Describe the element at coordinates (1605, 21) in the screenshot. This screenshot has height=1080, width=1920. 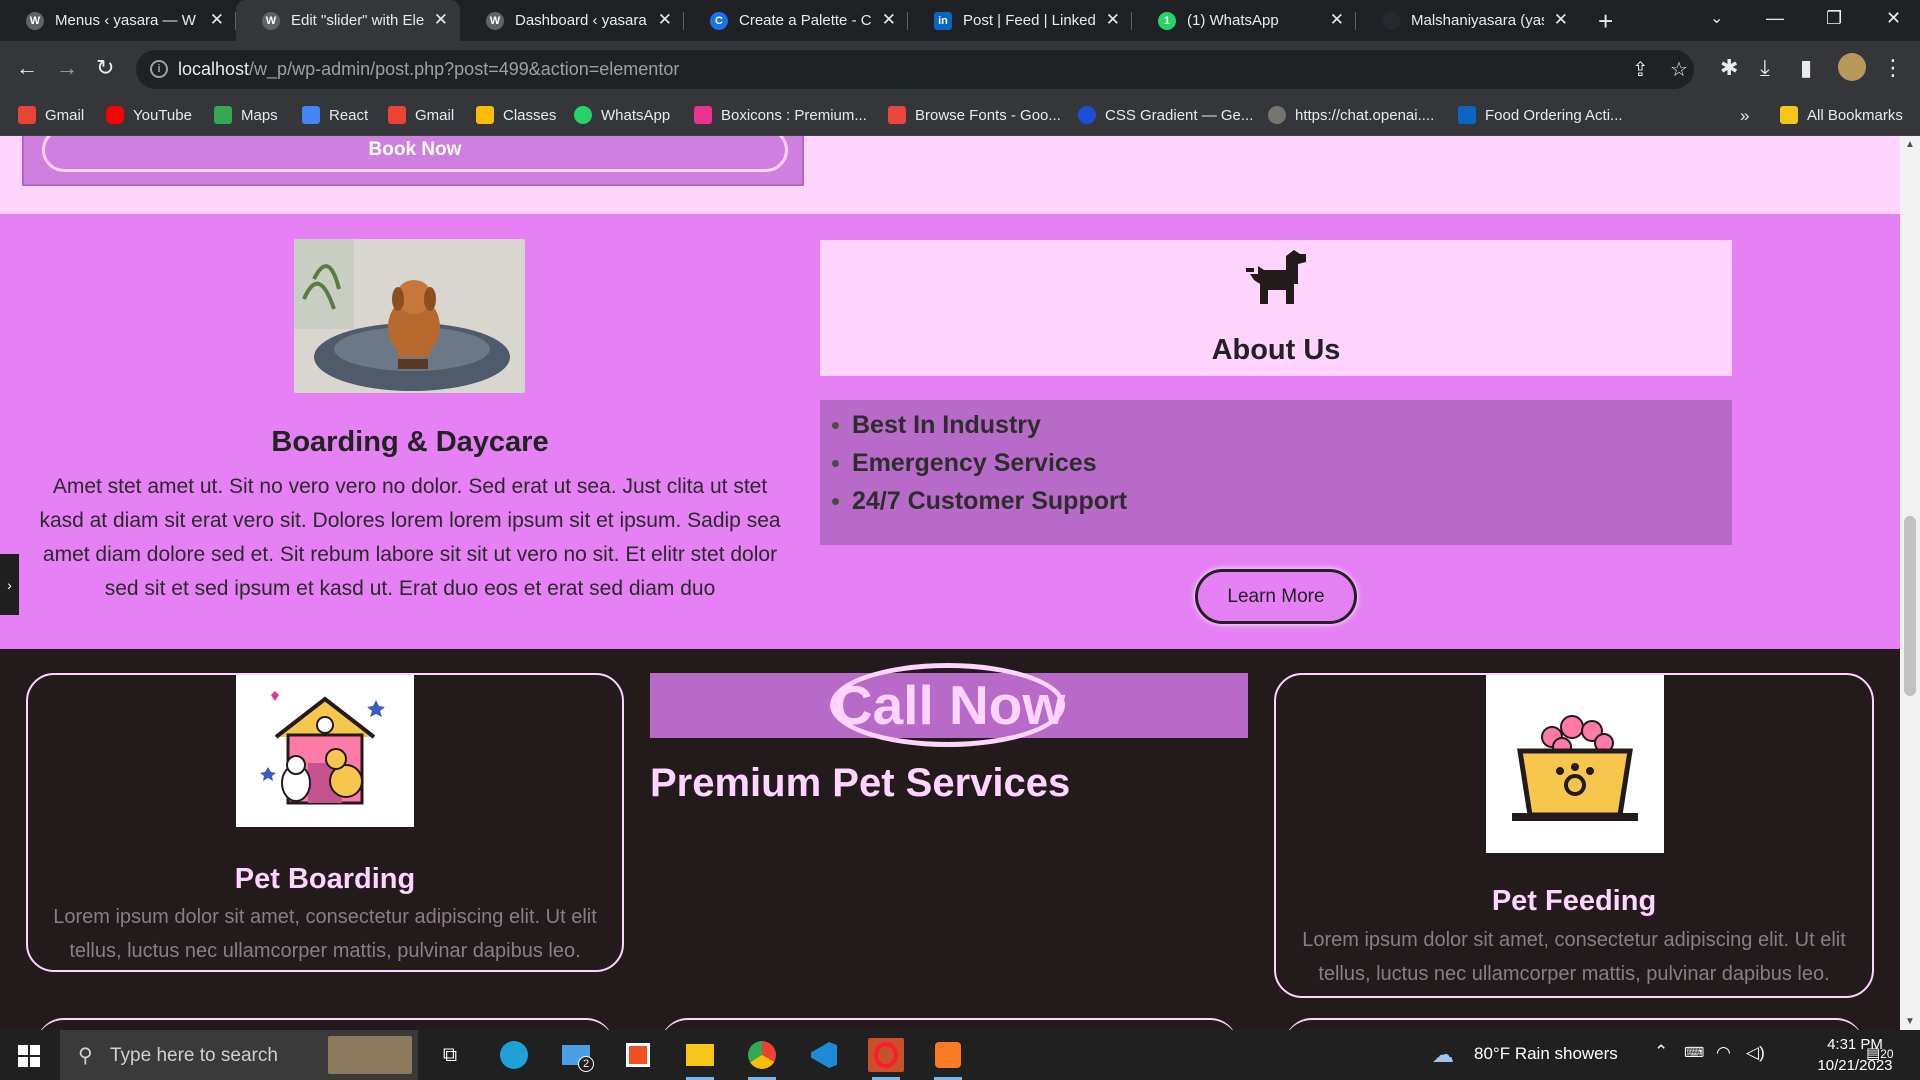
I see `new-tab-icon: +` at that location.